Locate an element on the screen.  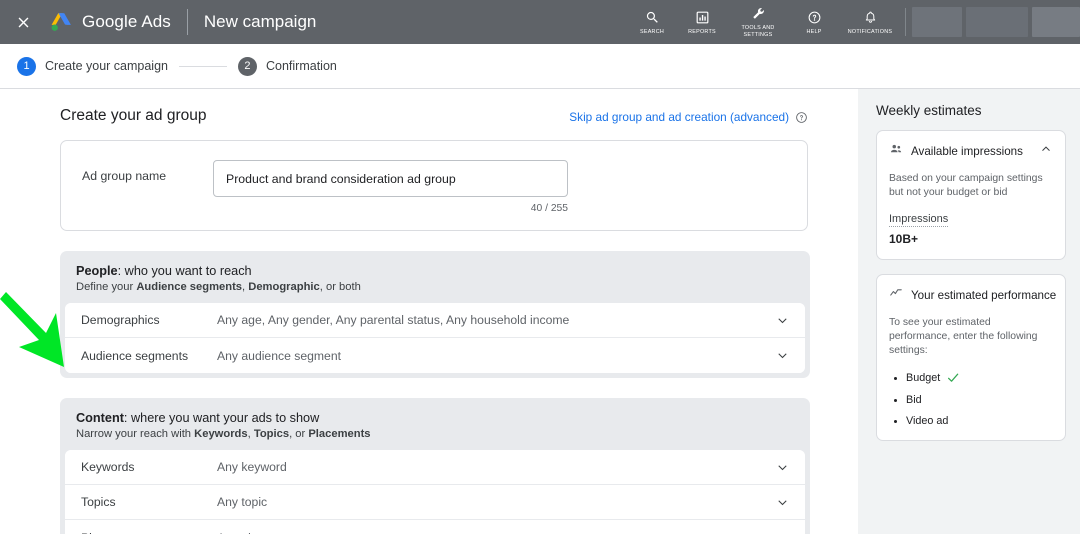
toolbar-tools-settings-button: TOOLS AND SETTINGS is located at coordinates (758, 22).